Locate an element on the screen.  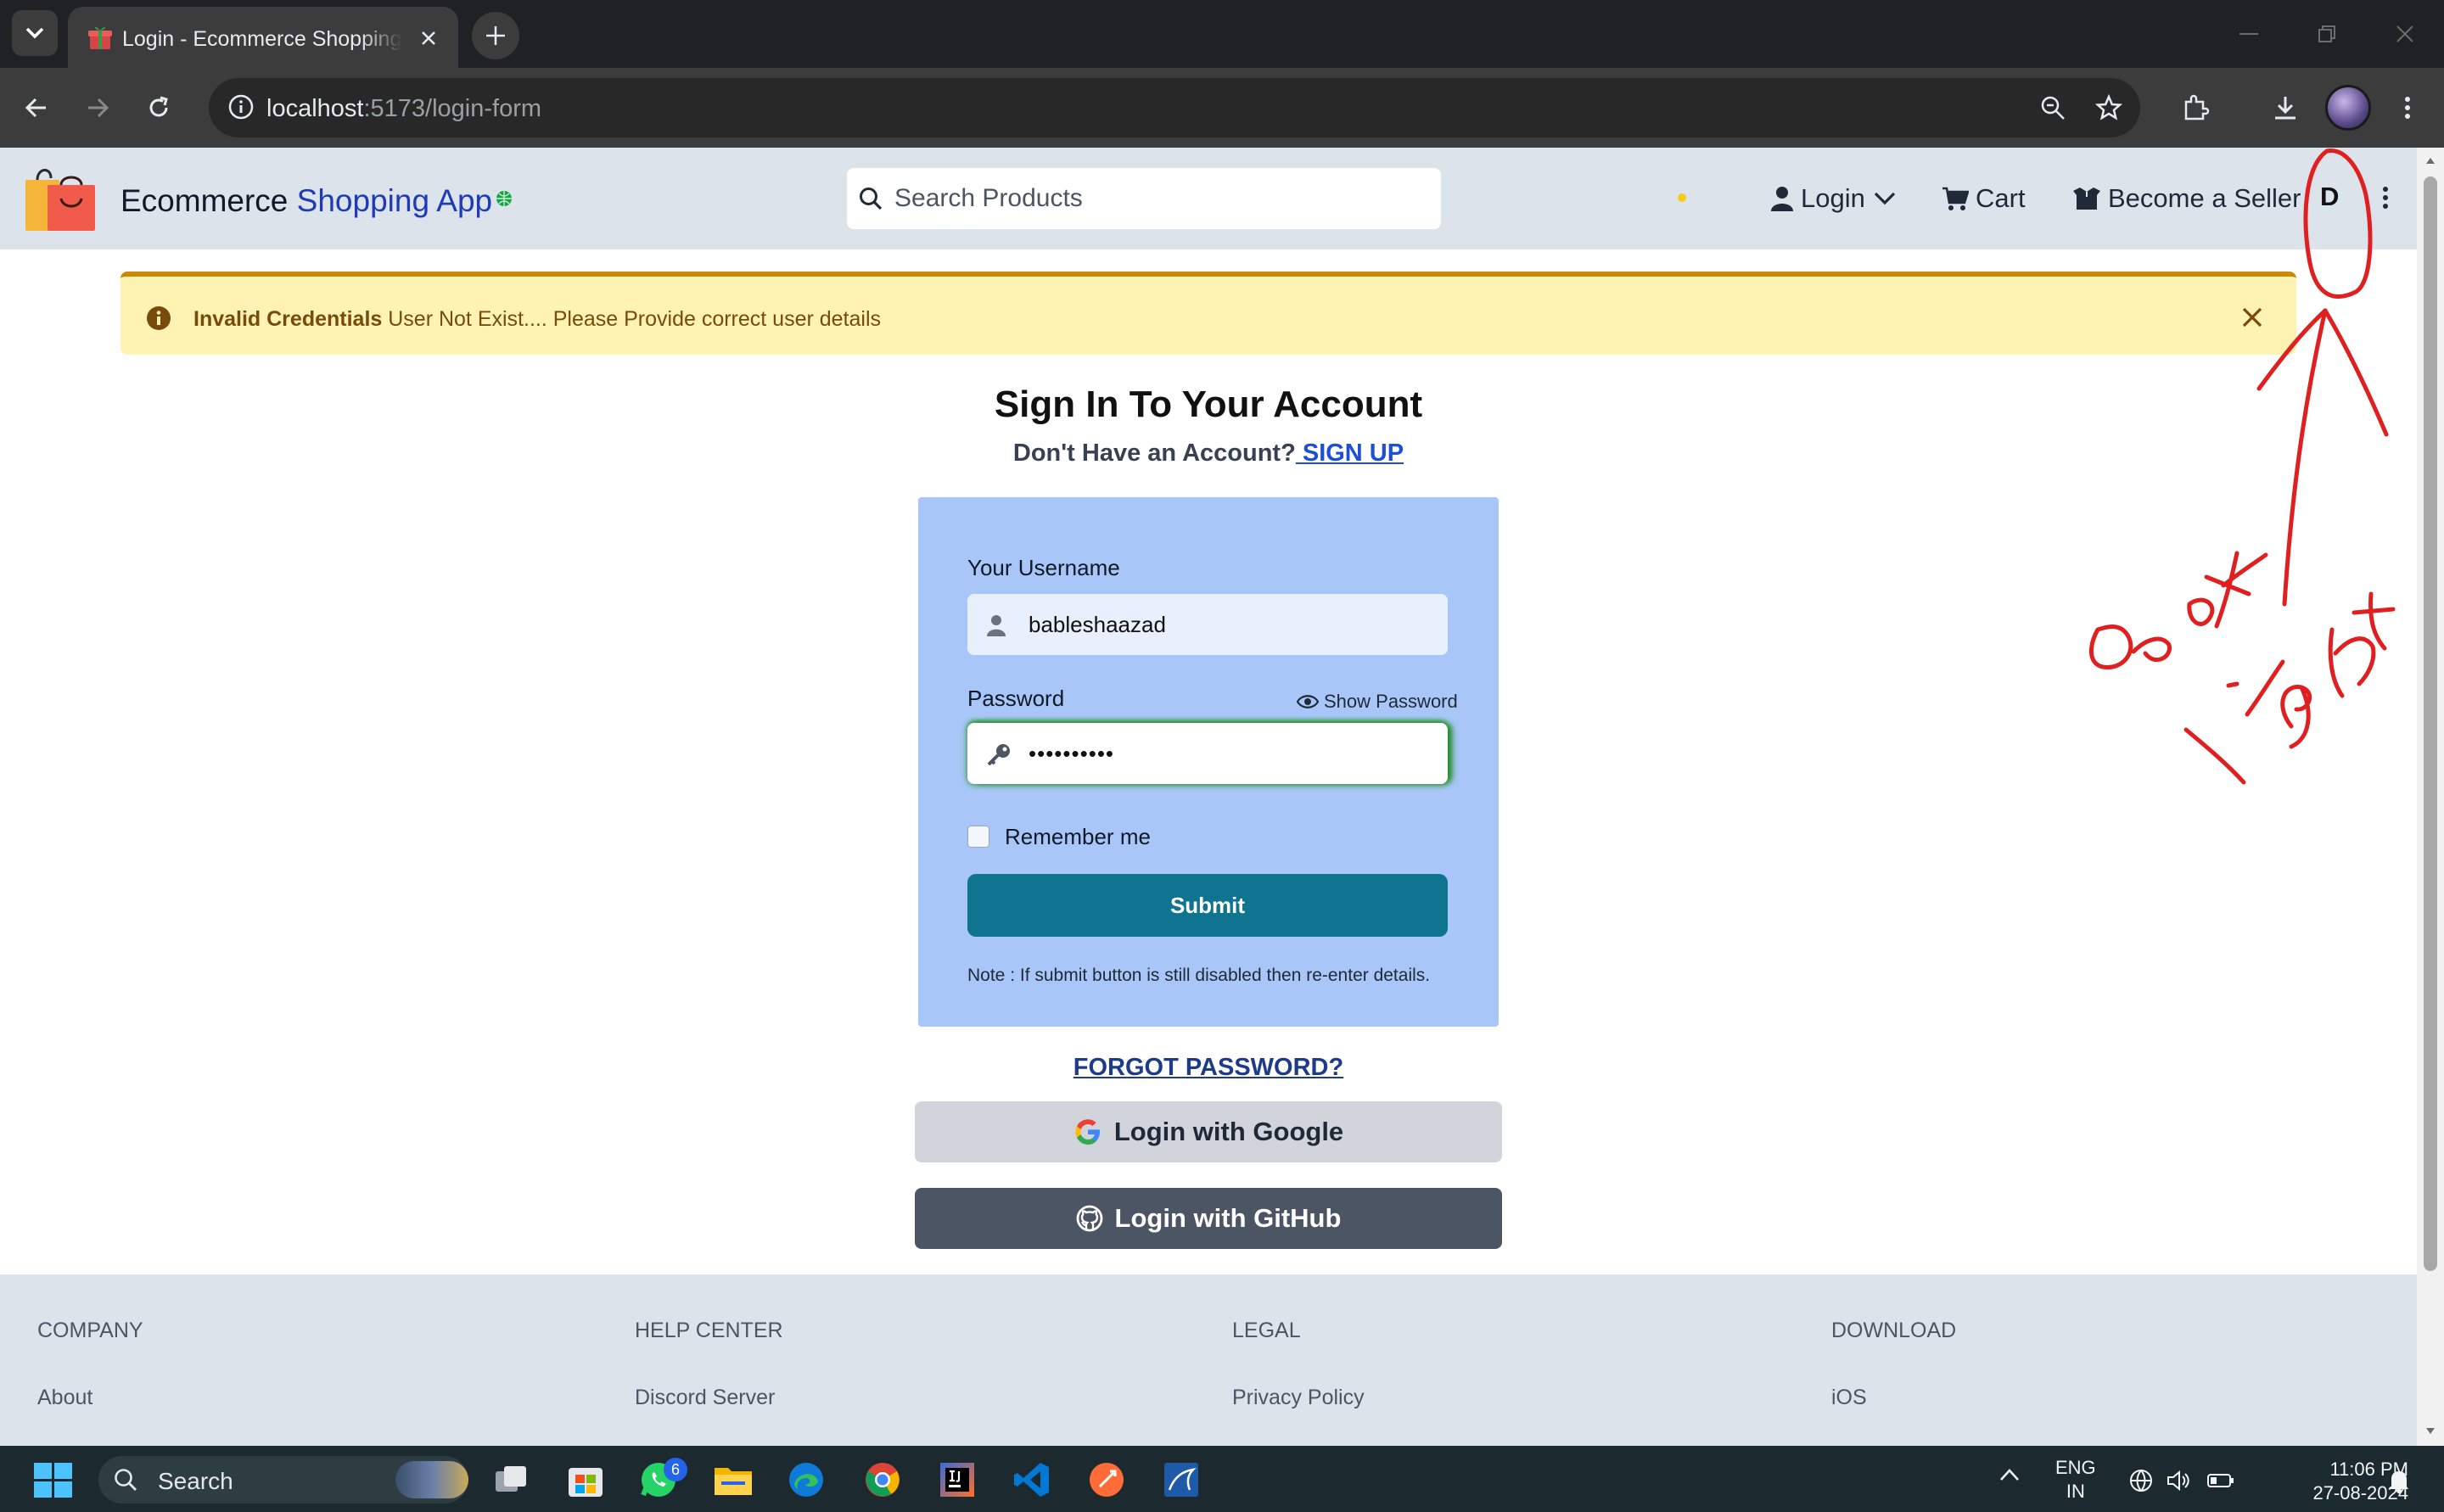
box-open-icon is located at coordinates (2090, 199).